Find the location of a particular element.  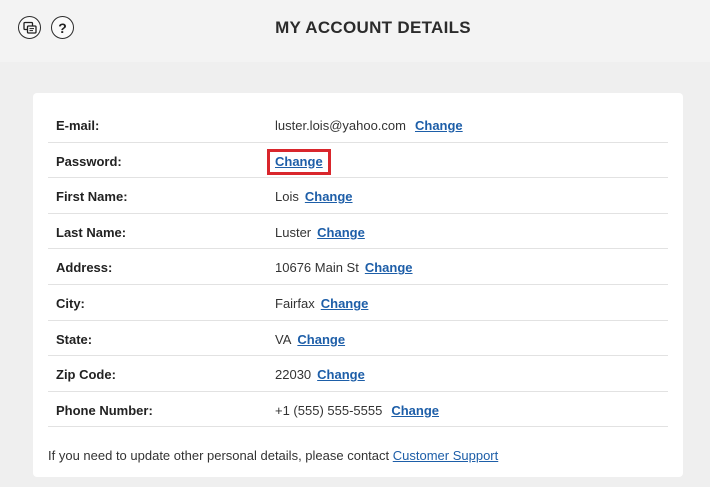

detail-row-first-name: First Name: Lois Change is located at coordinates (358, 196).